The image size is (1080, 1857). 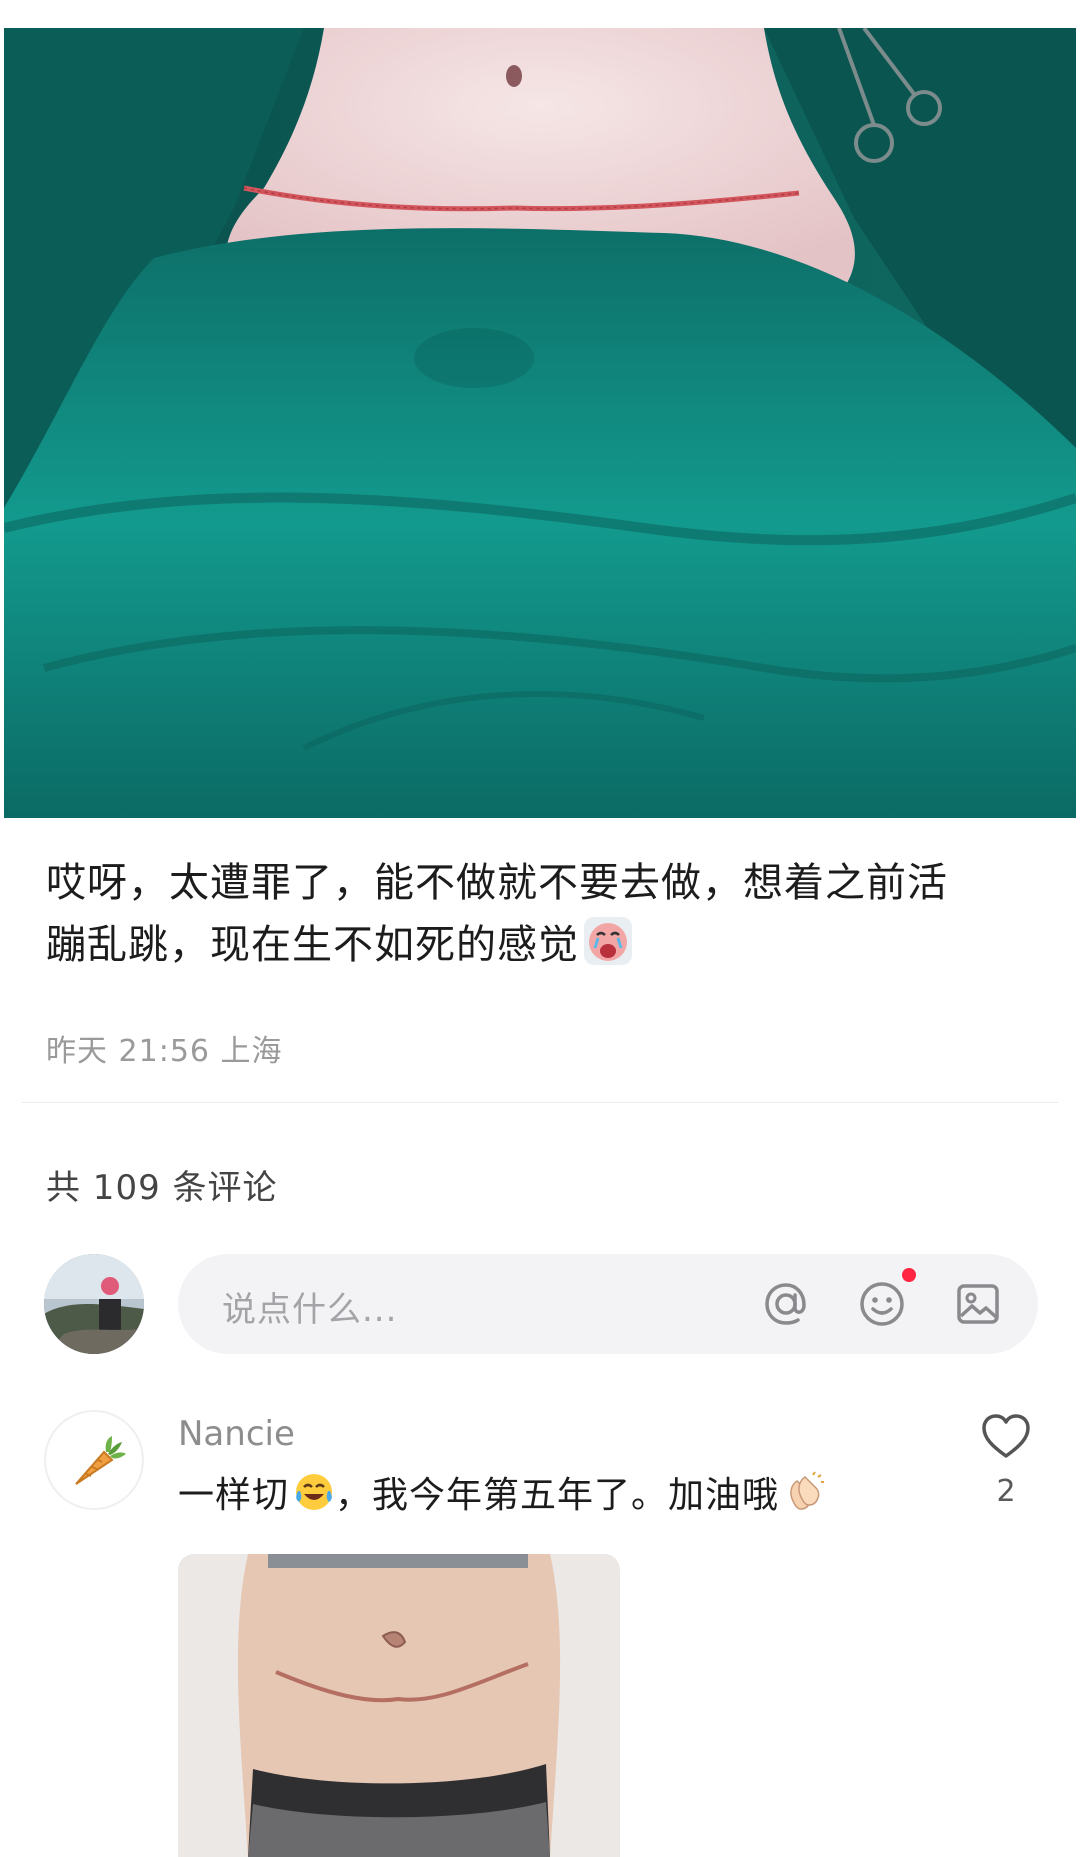 What do you see at coordinates (100, 1460) in the screenshot?
I see `carrot-icon` at bounding box center [100, 1460].